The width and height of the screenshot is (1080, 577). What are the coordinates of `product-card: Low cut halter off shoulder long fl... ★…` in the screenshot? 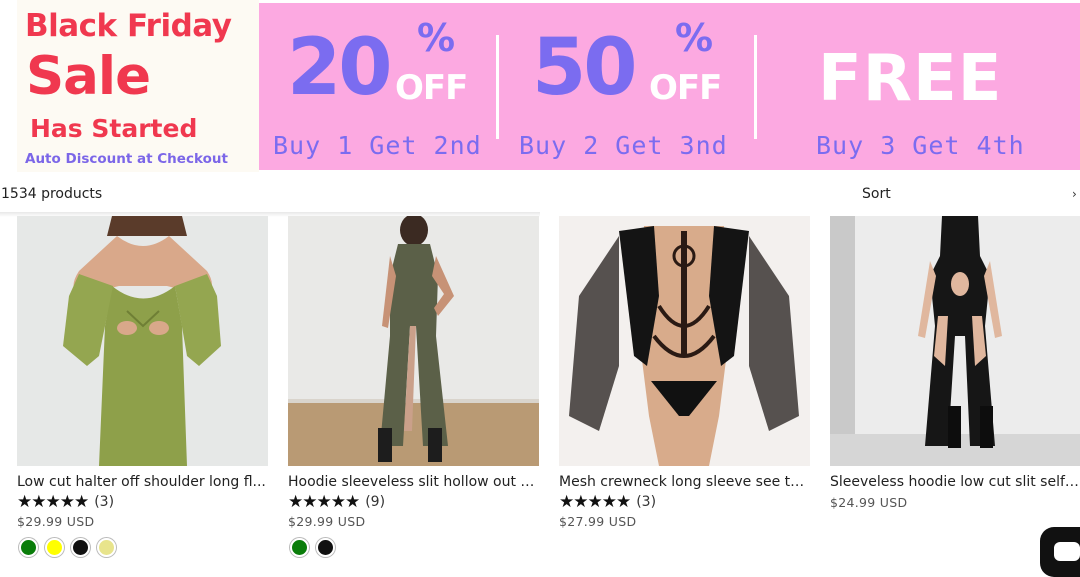 It's located at (142, 386).